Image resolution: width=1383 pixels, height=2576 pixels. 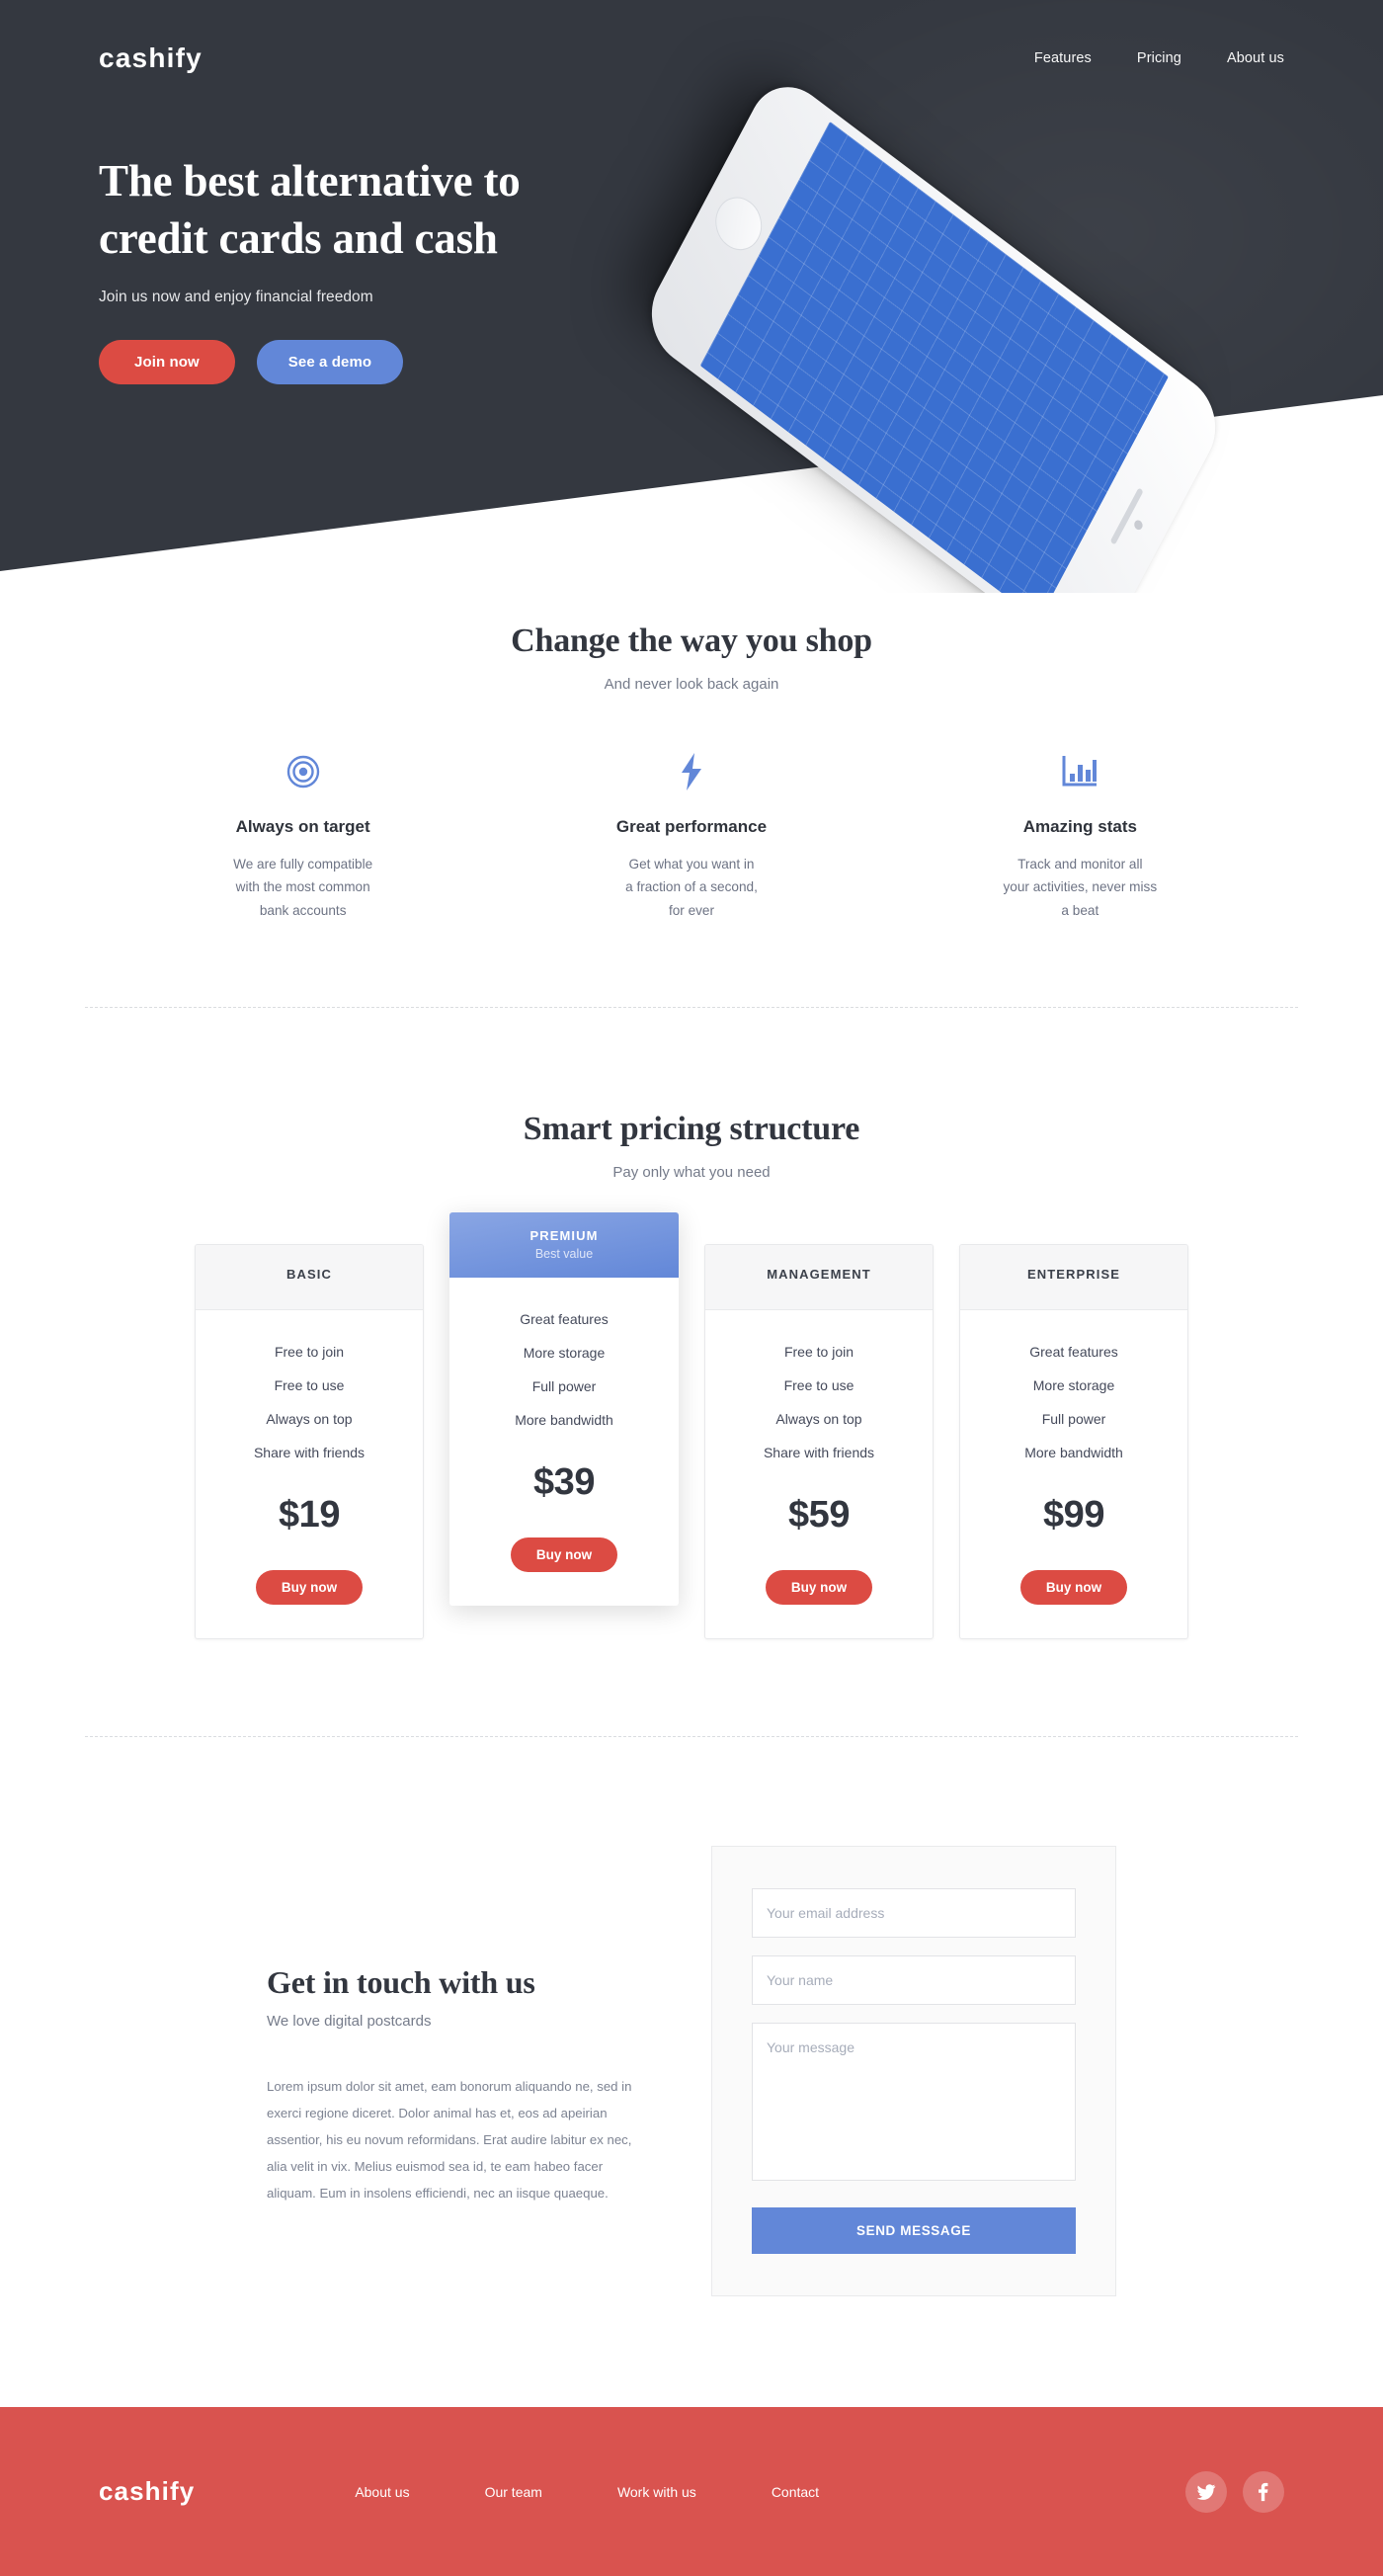 What do you see at coordinates (151, 58) in the screenshot?
I see `site-logo: cashify` at bounding box center [151, 58].